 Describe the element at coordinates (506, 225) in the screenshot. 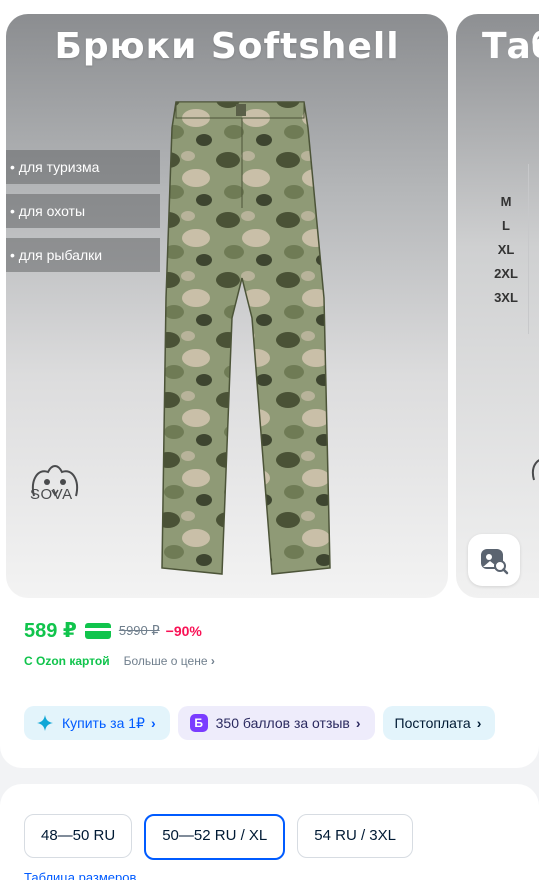

I see `size-table-cell: L` at that location.